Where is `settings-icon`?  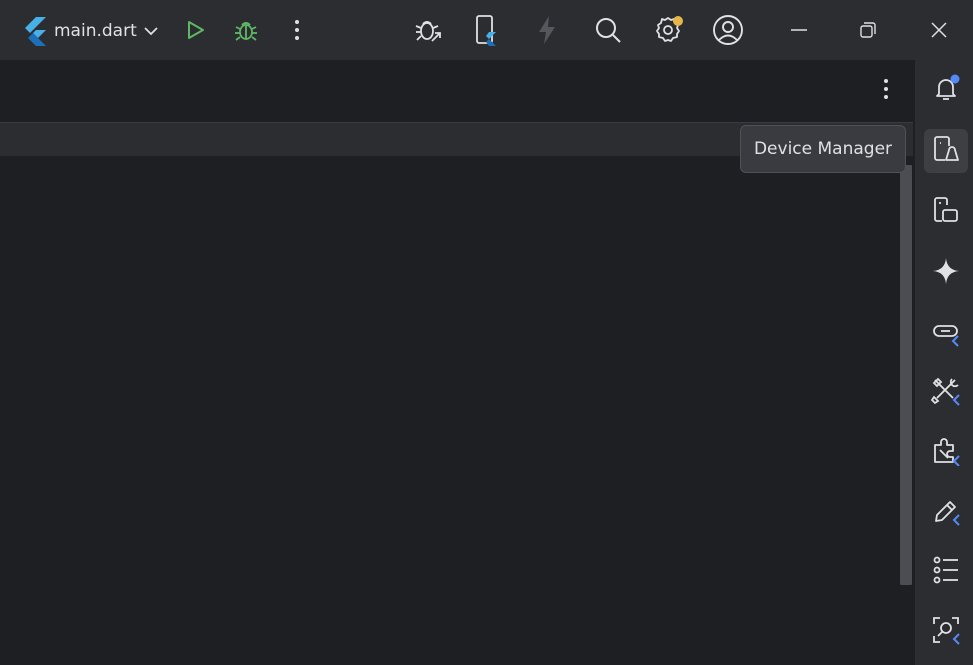 settings-icon is located at coordinates (668, 30).